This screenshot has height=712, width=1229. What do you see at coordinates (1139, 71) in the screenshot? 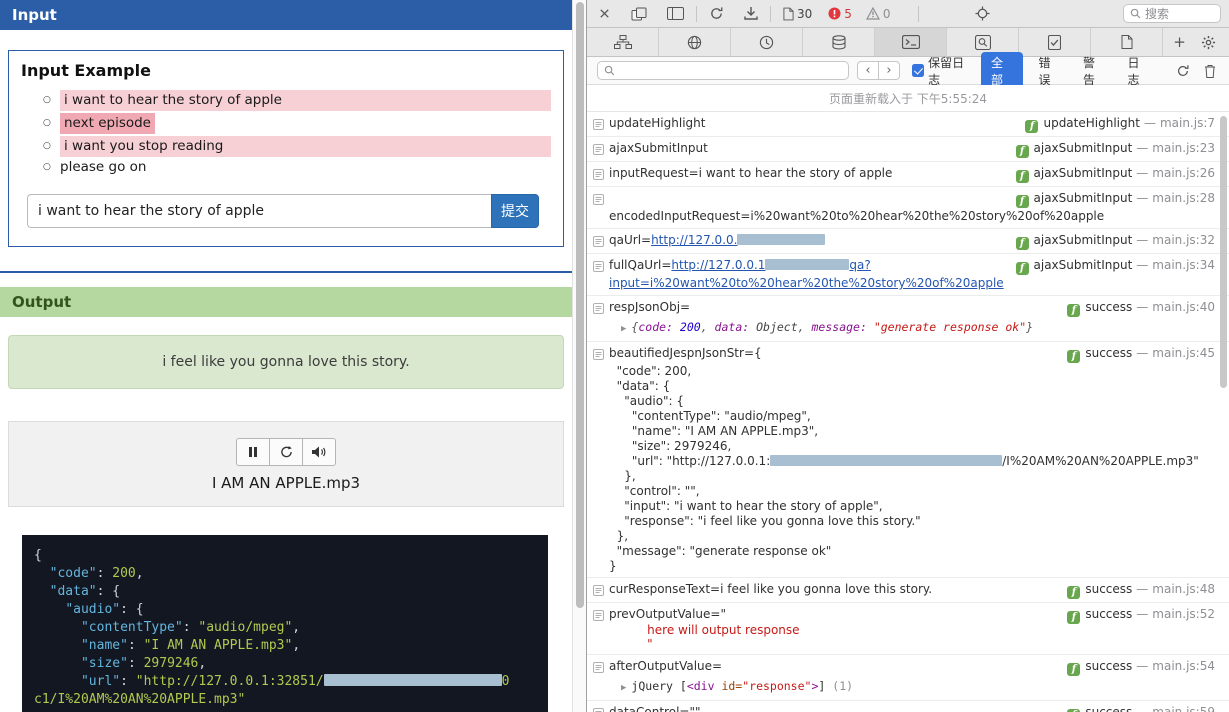
I see `scope-logs: 日志` at bounding box center [1139, 71].